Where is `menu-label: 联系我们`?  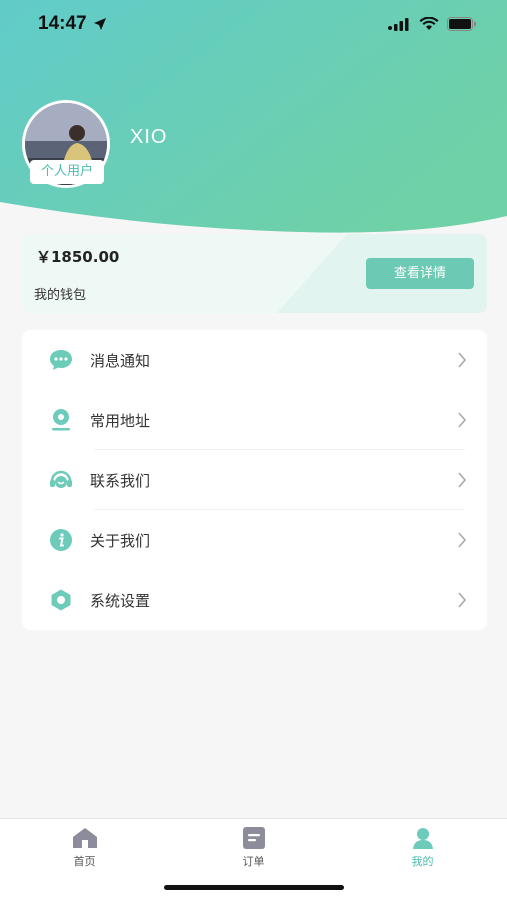 menu-label: 联系我们 is located at coordinates (120, 480).